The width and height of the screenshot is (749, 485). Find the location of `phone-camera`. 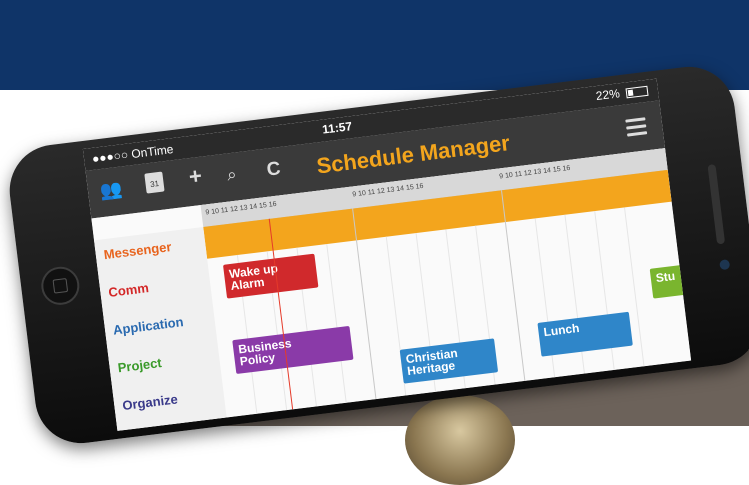

phone-camera is located at coordinates (725, 265).